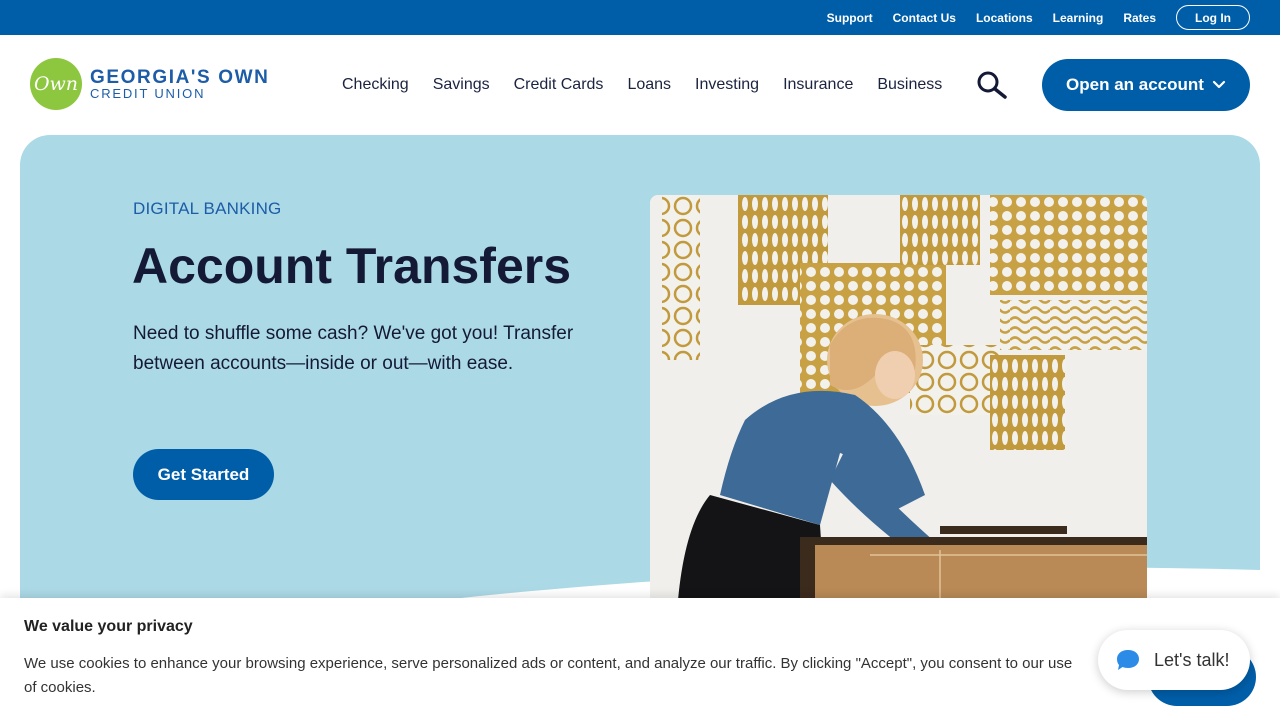 The height and width of the screenshot is (720, 1280). Describe the element at coordinates (1219, 84) in the screenshot. I see `chevron-down-icon` at that location.